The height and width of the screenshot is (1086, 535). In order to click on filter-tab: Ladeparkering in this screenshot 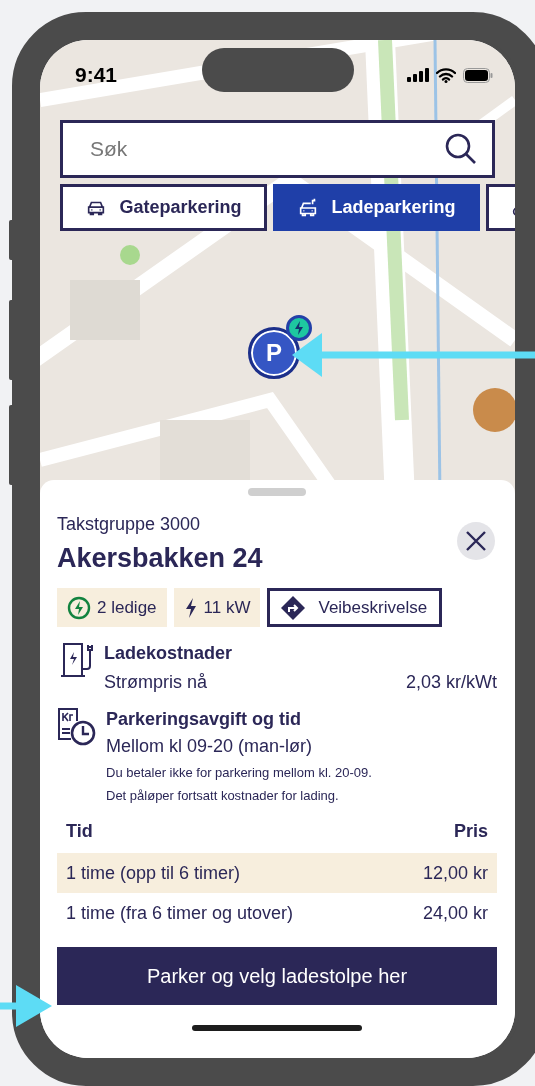, I will do `click(376, 207)`.